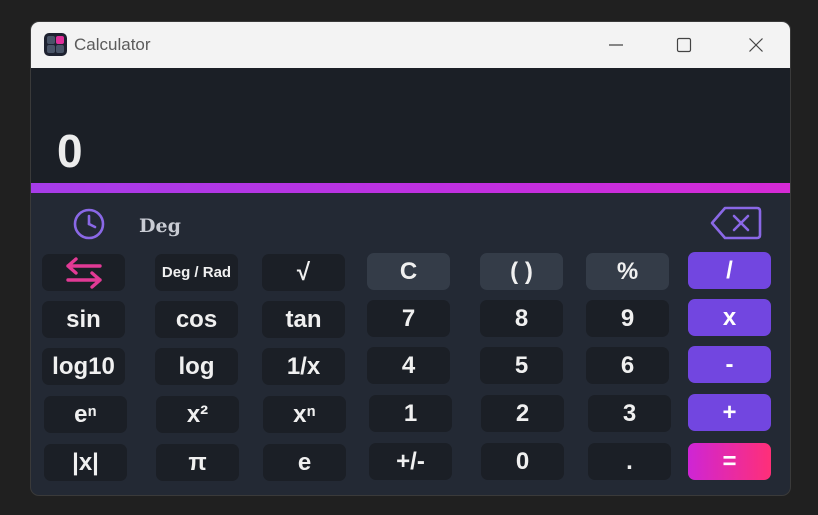 The height and width of the screenshot is (515, 818). I want to click on swap-arrows-icon, so click(83, 272).